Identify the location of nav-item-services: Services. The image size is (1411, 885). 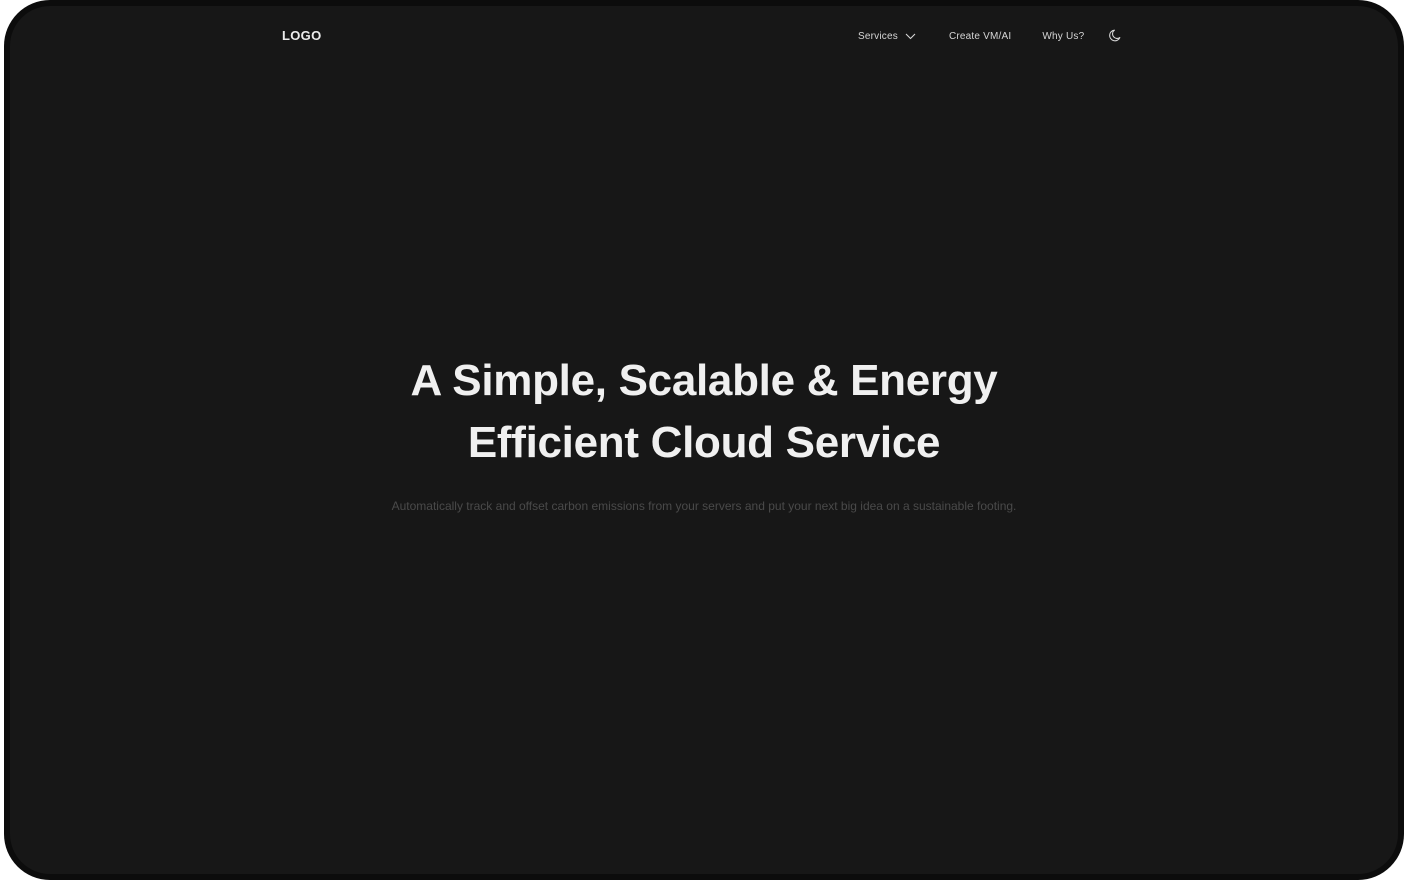
(887, 36).